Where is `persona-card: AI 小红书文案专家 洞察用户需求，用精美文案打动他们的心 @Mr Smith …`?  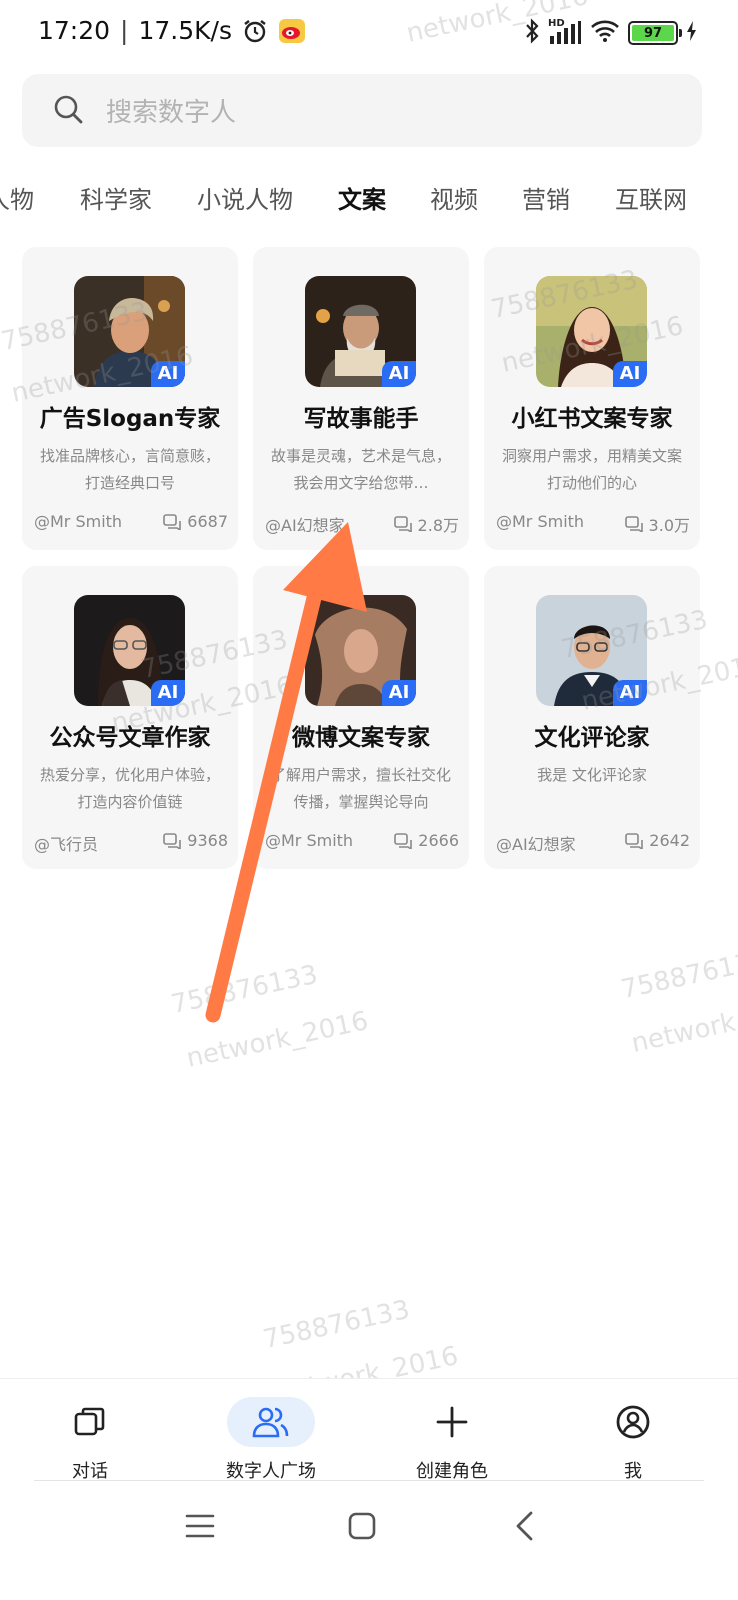 persona-card: AI 小红书文案专家 洞察用户需求，用精美文案打动他们的心 @Mr Smith … is located at coordinates (592, 398).